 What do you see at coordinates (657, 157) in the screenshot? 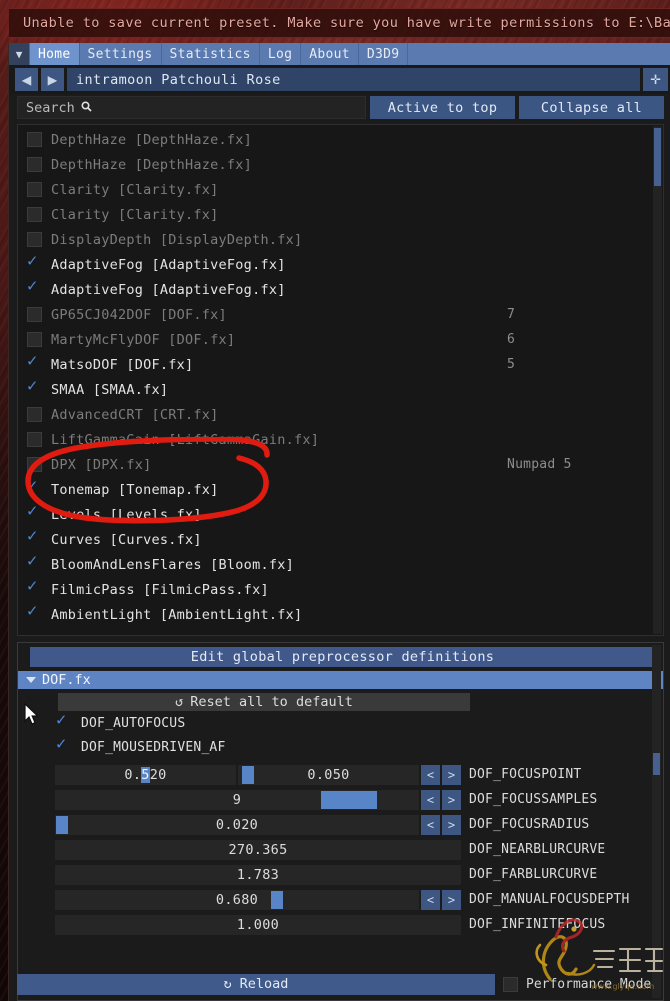
I see `effects-list-scroll-thumb` at bounding box center [657, 157].